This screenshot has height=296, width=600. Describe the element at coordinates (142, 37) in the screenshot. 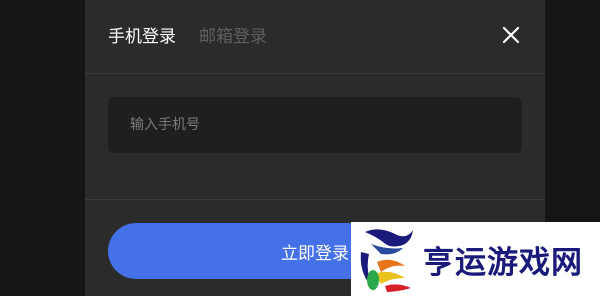

I see `tab-phone-login: 手机登录` at that location.